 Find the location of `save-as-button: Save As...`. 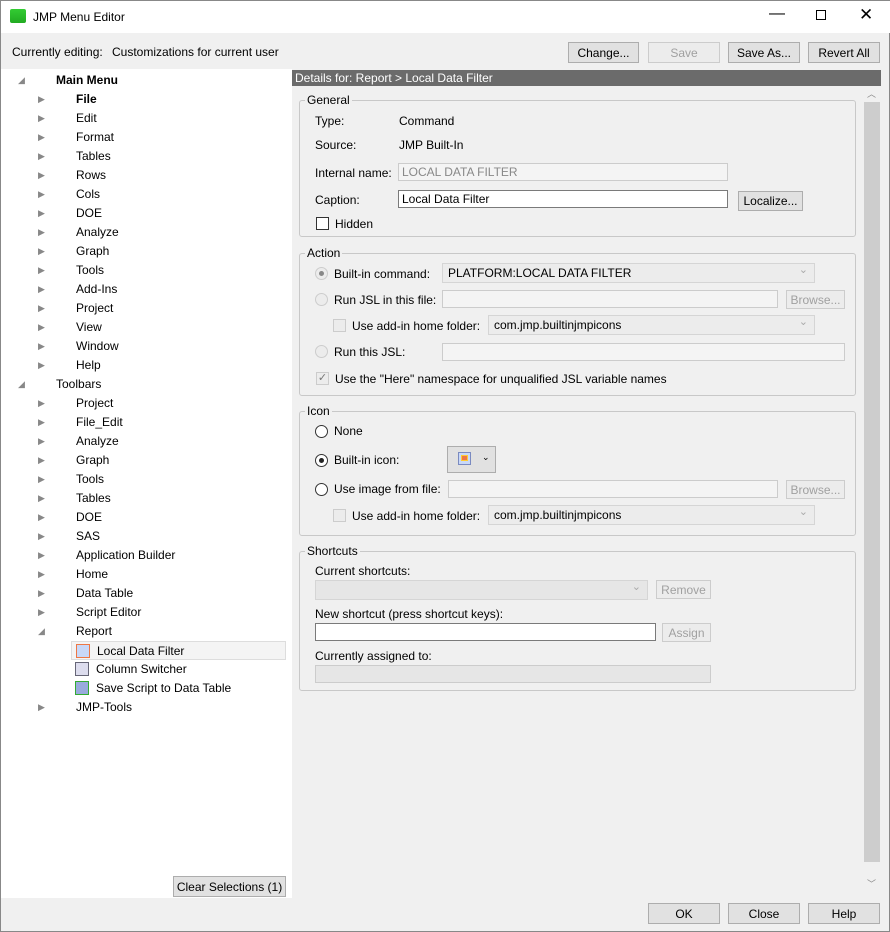

save-as-button: Save As... is located at coordinates (764, 52).